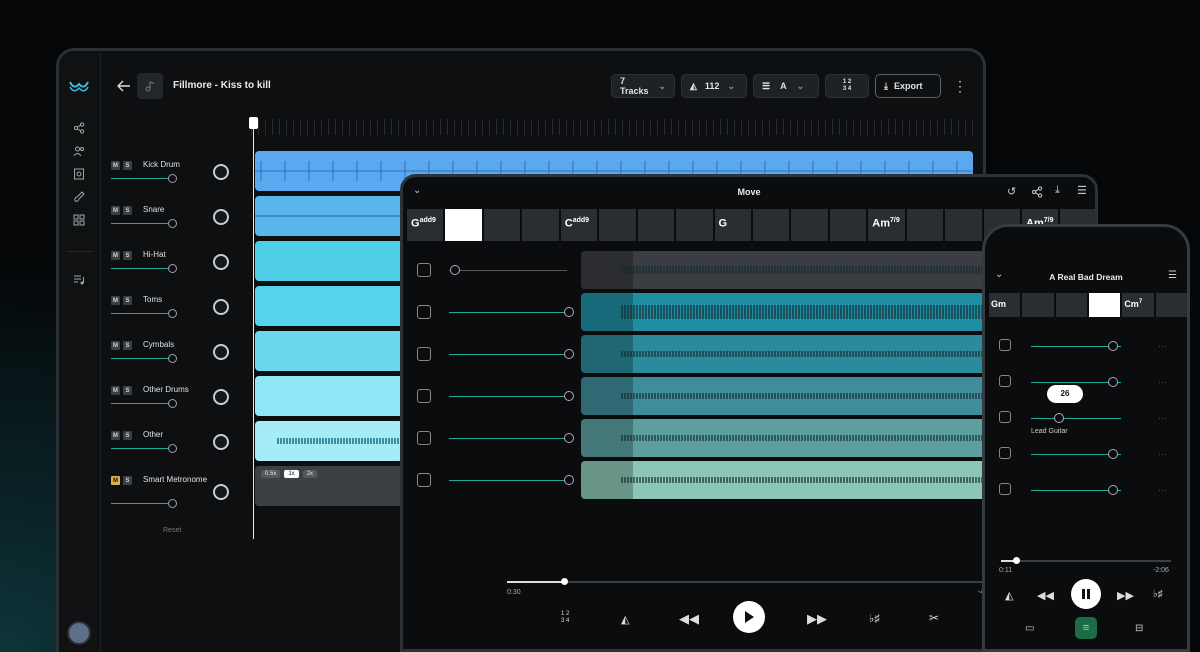  Describe the element at coordinates (1139, 628) in the screenshot. I see `drum-icon: ⊟` at that location.